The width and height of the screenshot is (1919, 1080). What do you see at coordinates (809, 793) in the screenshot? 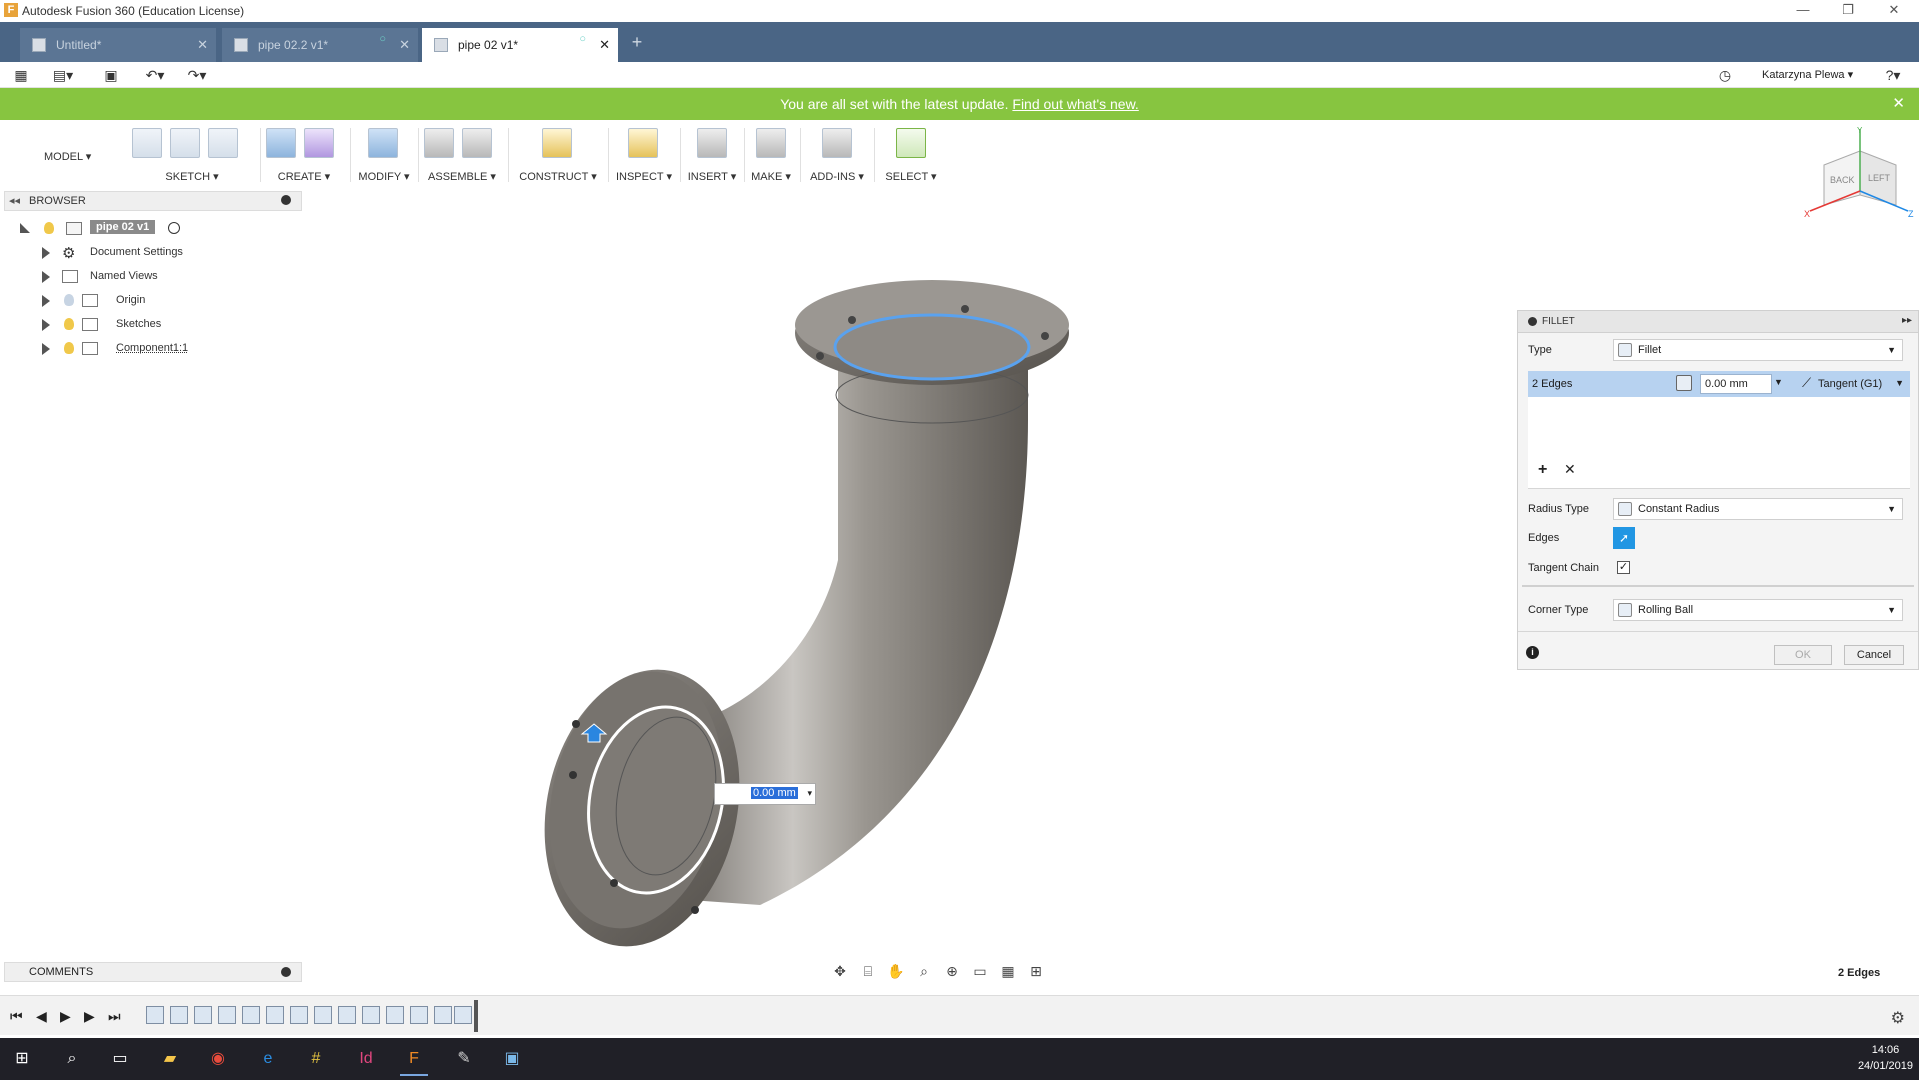
I see `inline-dropdown-caret-icon: ▾` at bounding box center [809, 793].